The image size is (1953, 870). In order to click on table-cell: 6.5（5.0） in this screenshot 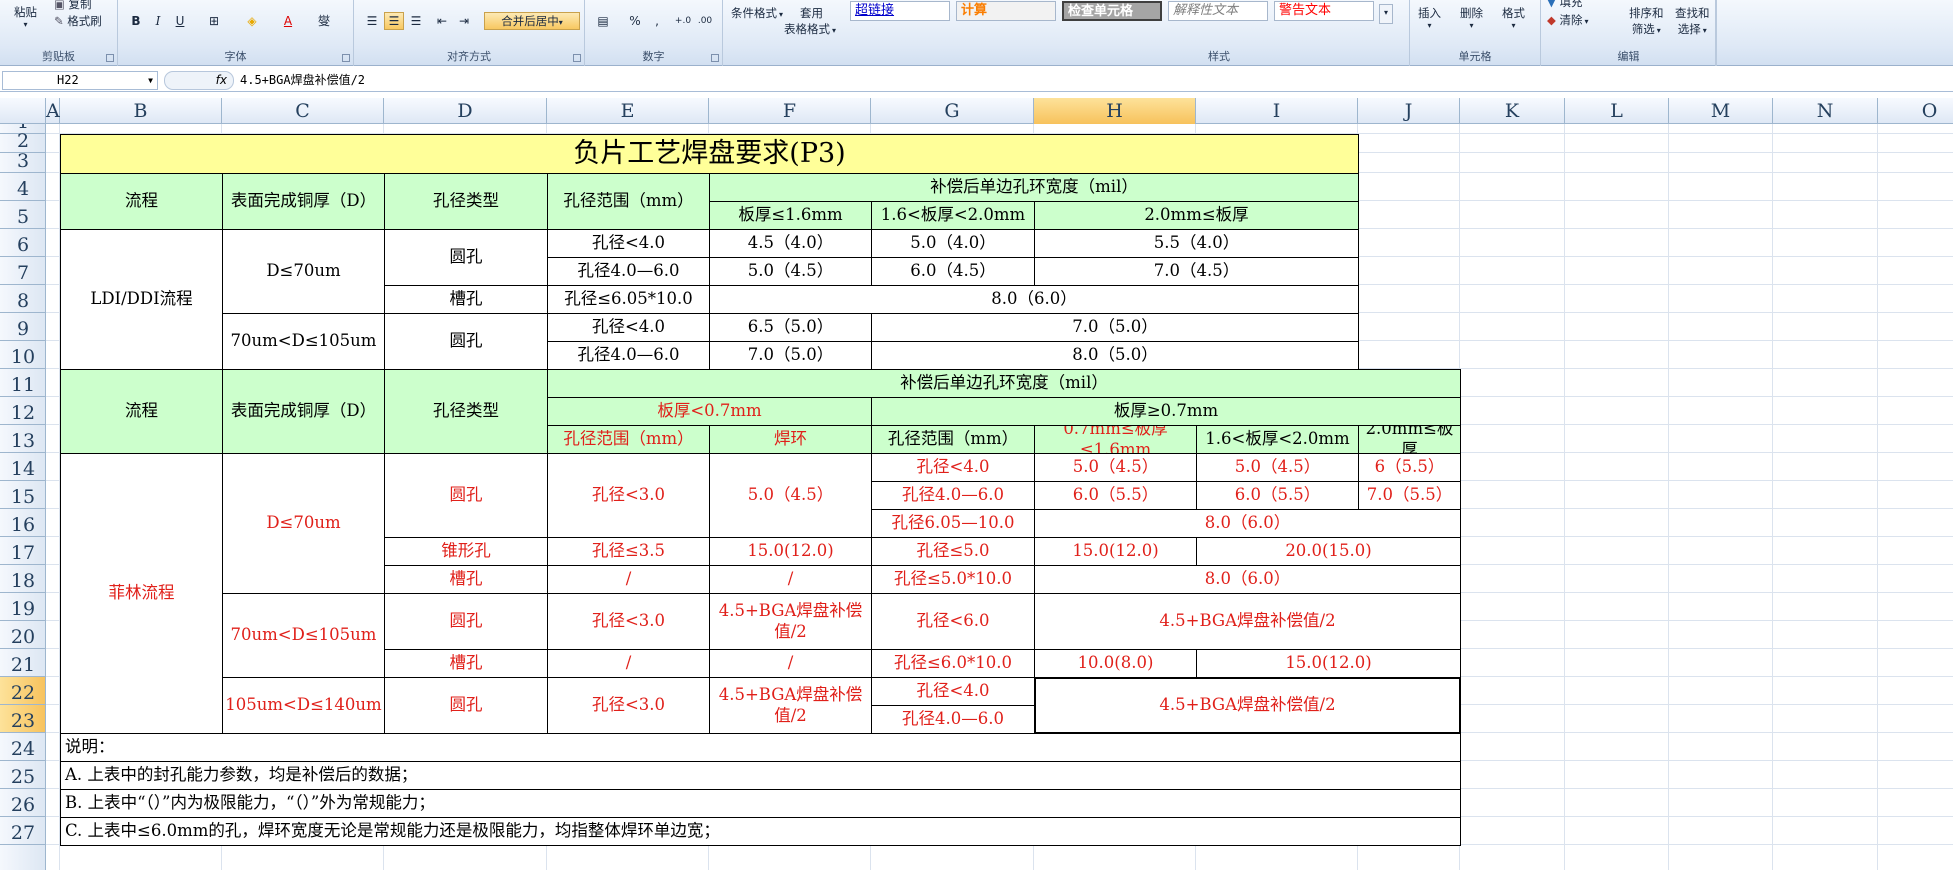, I will do `click(790, 327)`.